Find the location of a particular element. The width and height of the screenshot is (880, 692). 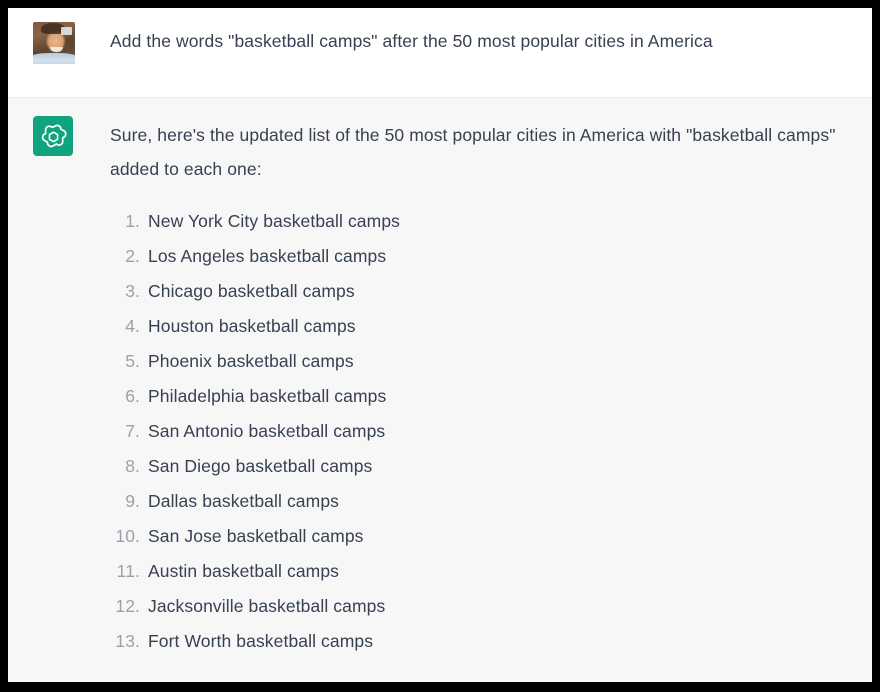

list-item: Jacksonville basketball camps is located at coordinates (248, 606).